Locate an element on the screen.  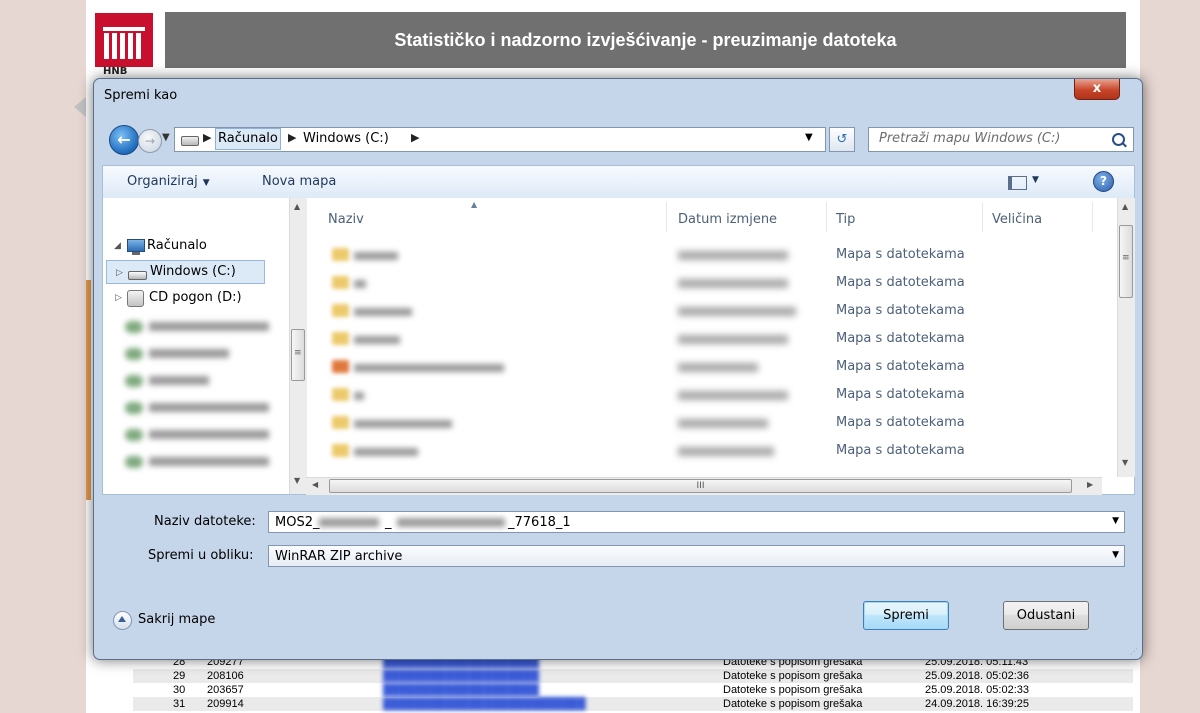
view-options-icon is located at coordinates (1017, 183).